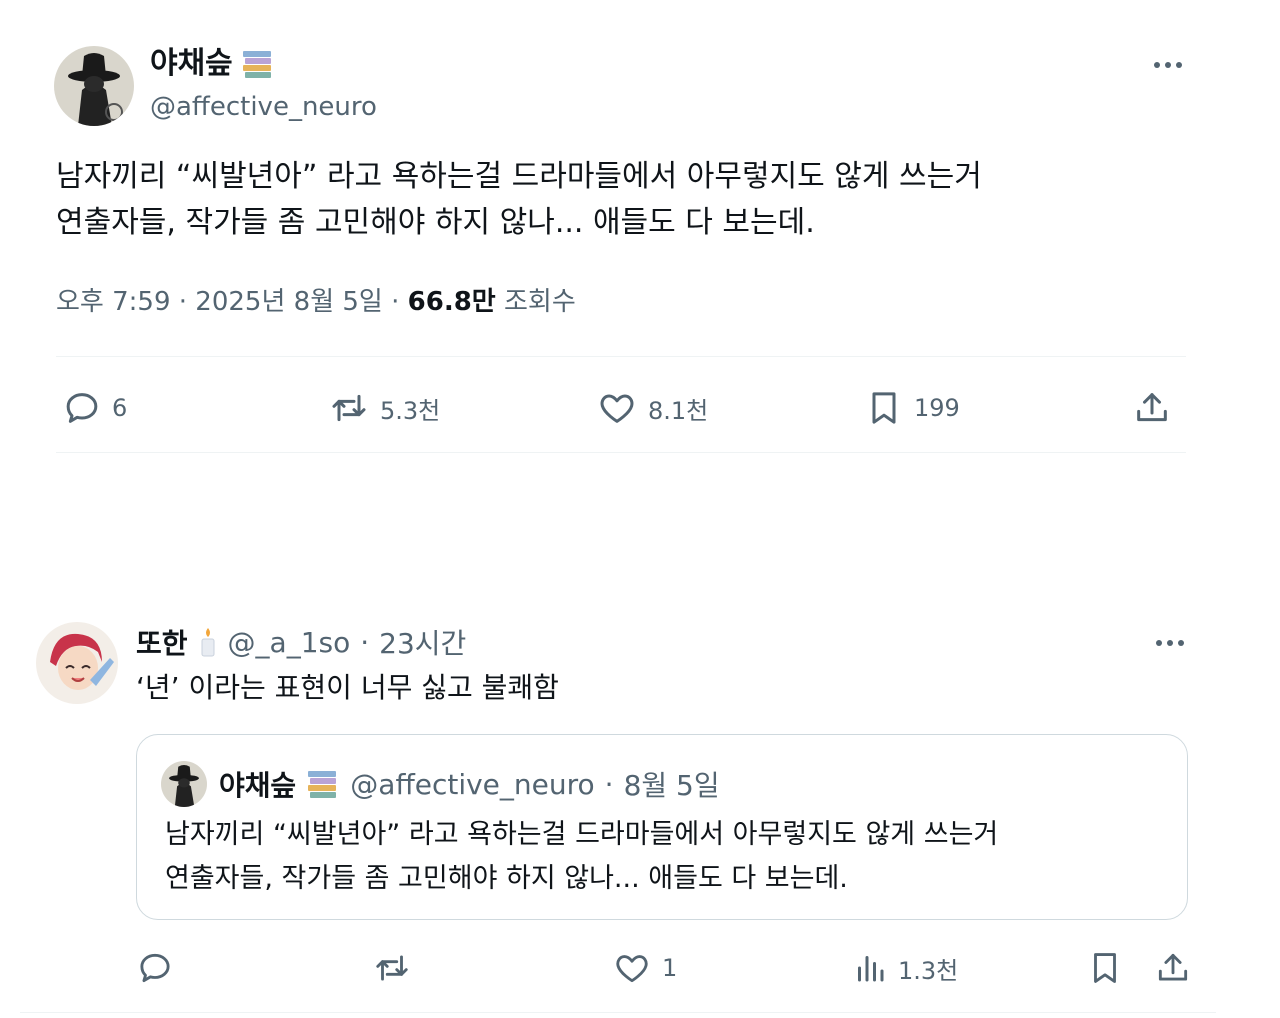 The image size is (1280, 1018). What do you see at coordinates (162, 642) in the screenshot?
I see `reply-author-name: 또한` at bounding box center [162, 642].